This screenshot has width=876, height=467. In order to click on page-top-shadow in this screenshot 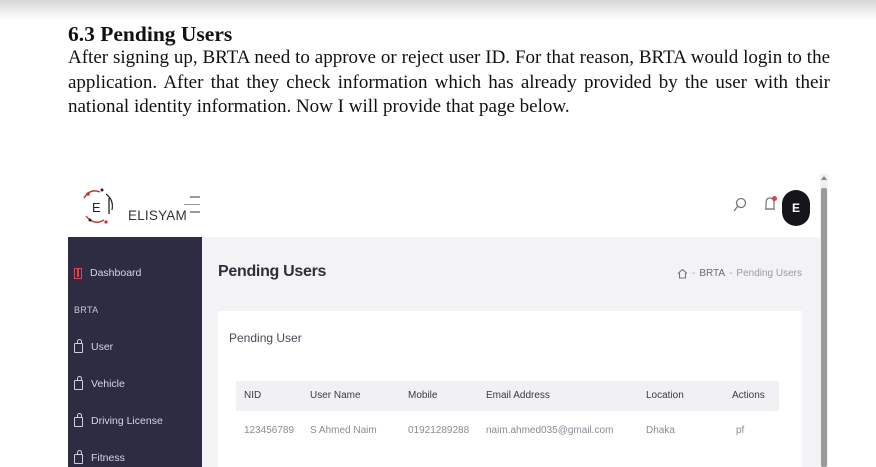, I will do `click(438, 10)`.